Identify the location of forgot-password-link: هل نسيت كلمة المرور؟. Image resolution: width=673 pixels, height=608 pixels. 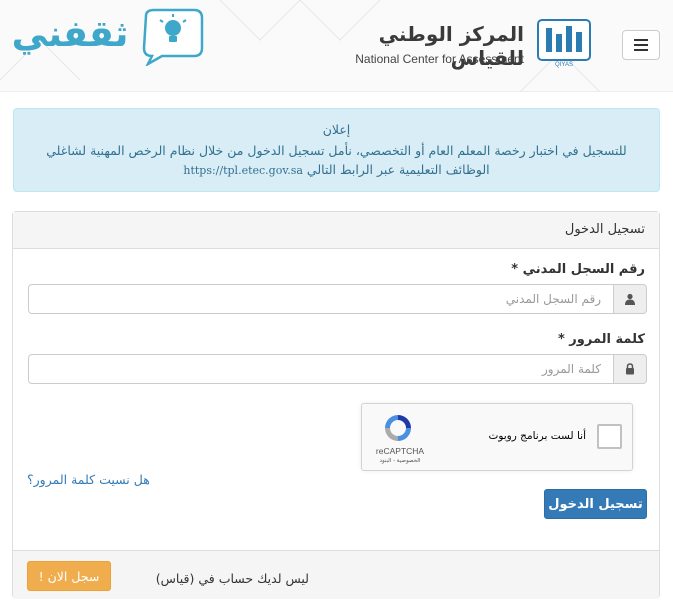
(88, 479).